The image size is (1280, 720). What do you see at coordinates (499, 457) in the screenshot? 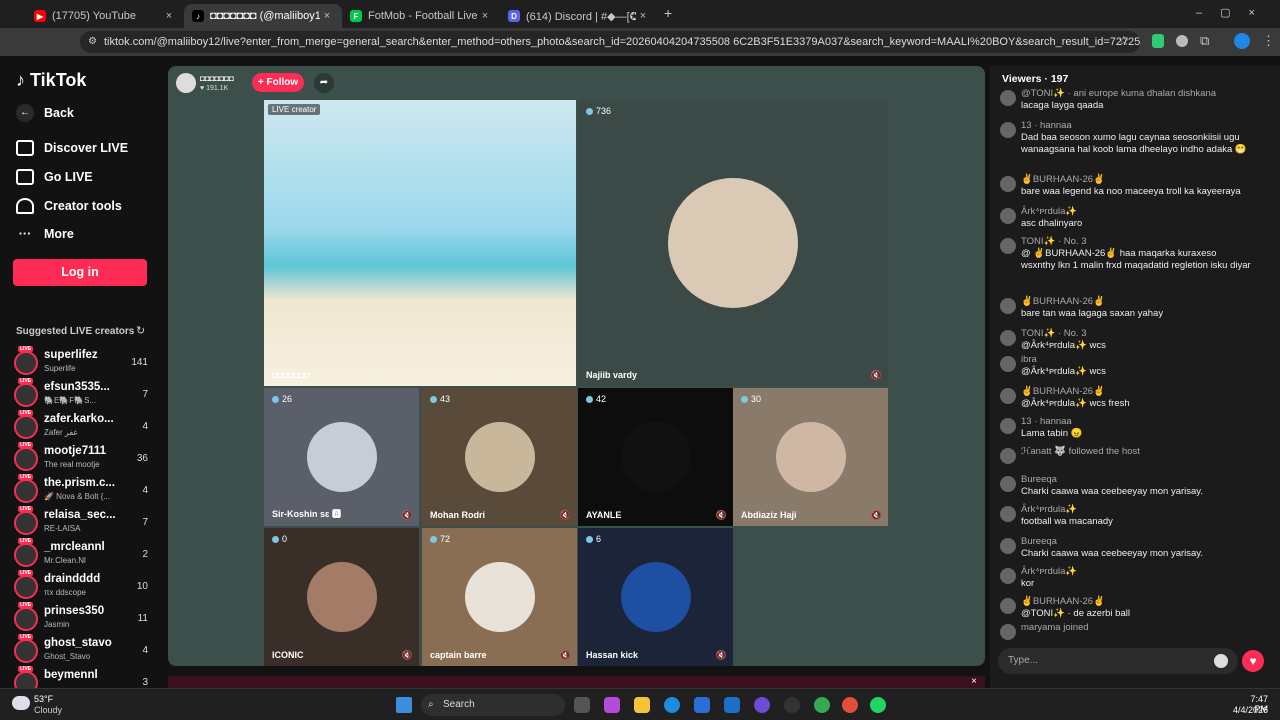
I see `guest-tile: 43 🔇 Mohan Rodri` at bounding box center [499, 457].